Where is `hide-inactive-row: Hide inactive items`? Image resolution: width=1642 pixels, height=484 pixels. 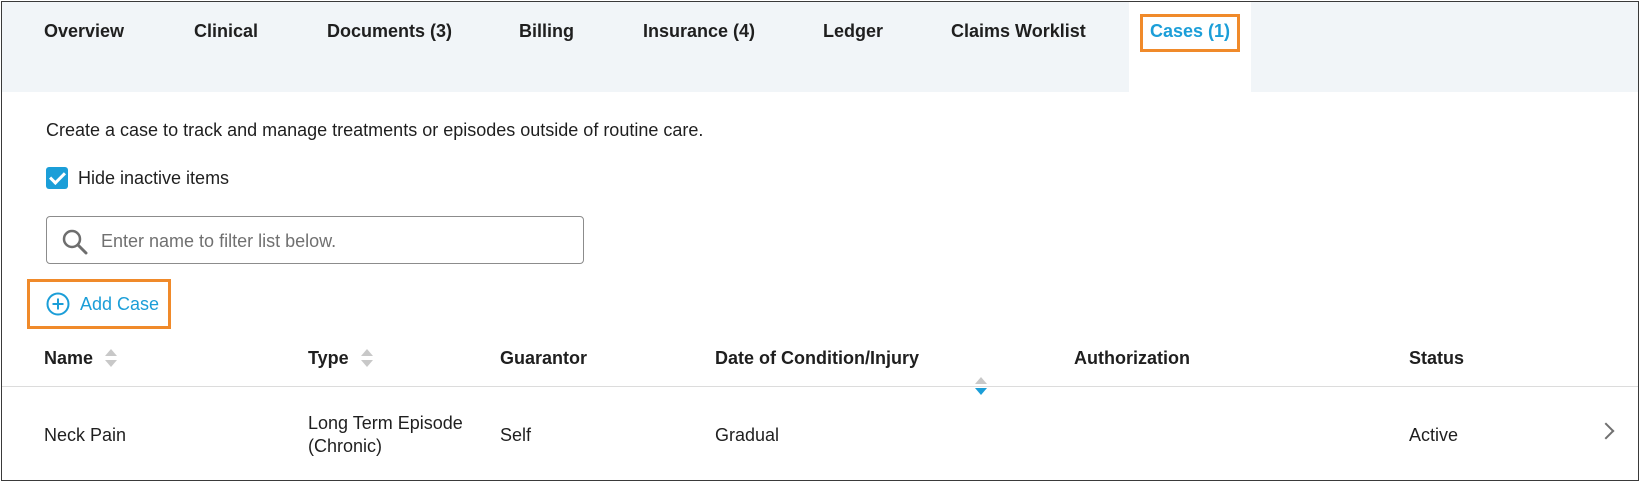 hide-inactive-row: Hide inactive items is located at coordinates (137, 178).